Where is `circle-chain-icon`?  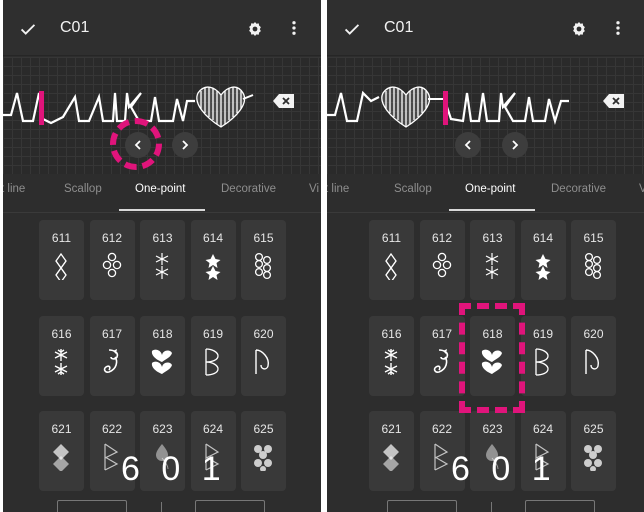 circle-chain-icon is located at coordinates (441, 265).